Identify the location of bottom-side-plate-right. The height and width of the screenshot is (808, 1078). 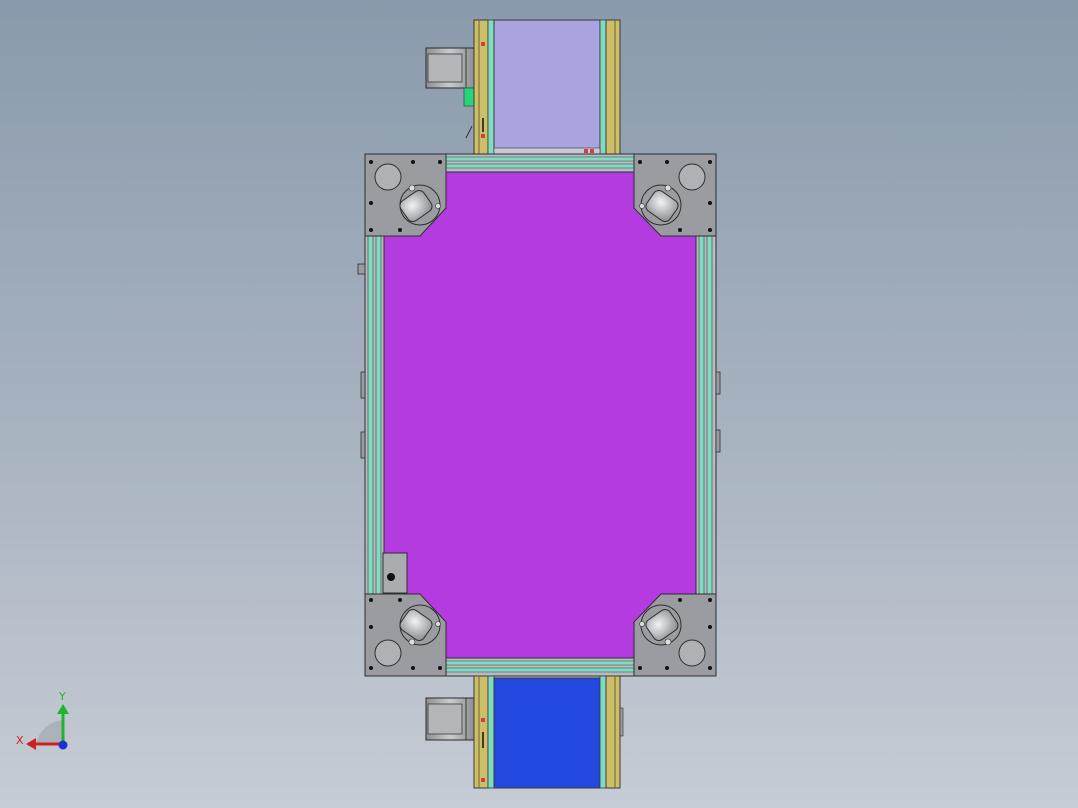
(613, 732).